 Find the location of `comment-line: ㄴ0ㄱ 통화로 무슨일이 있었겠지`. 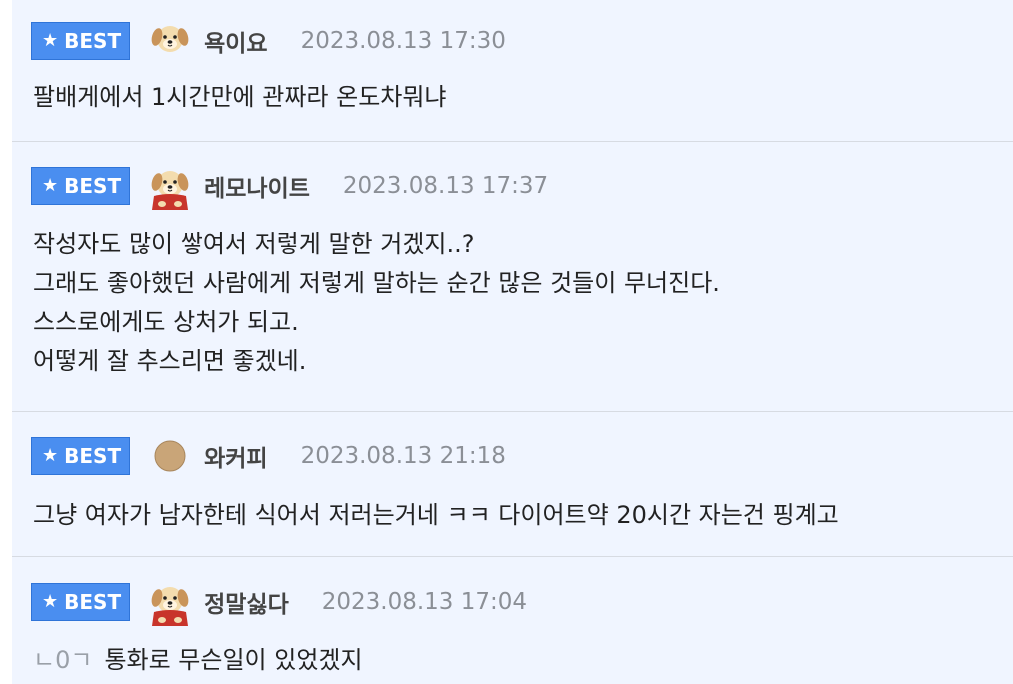

comment-line: ㄴ0ㄱ 통화로 무슨일이 있었겠지 is located at coordinates (198, 660).